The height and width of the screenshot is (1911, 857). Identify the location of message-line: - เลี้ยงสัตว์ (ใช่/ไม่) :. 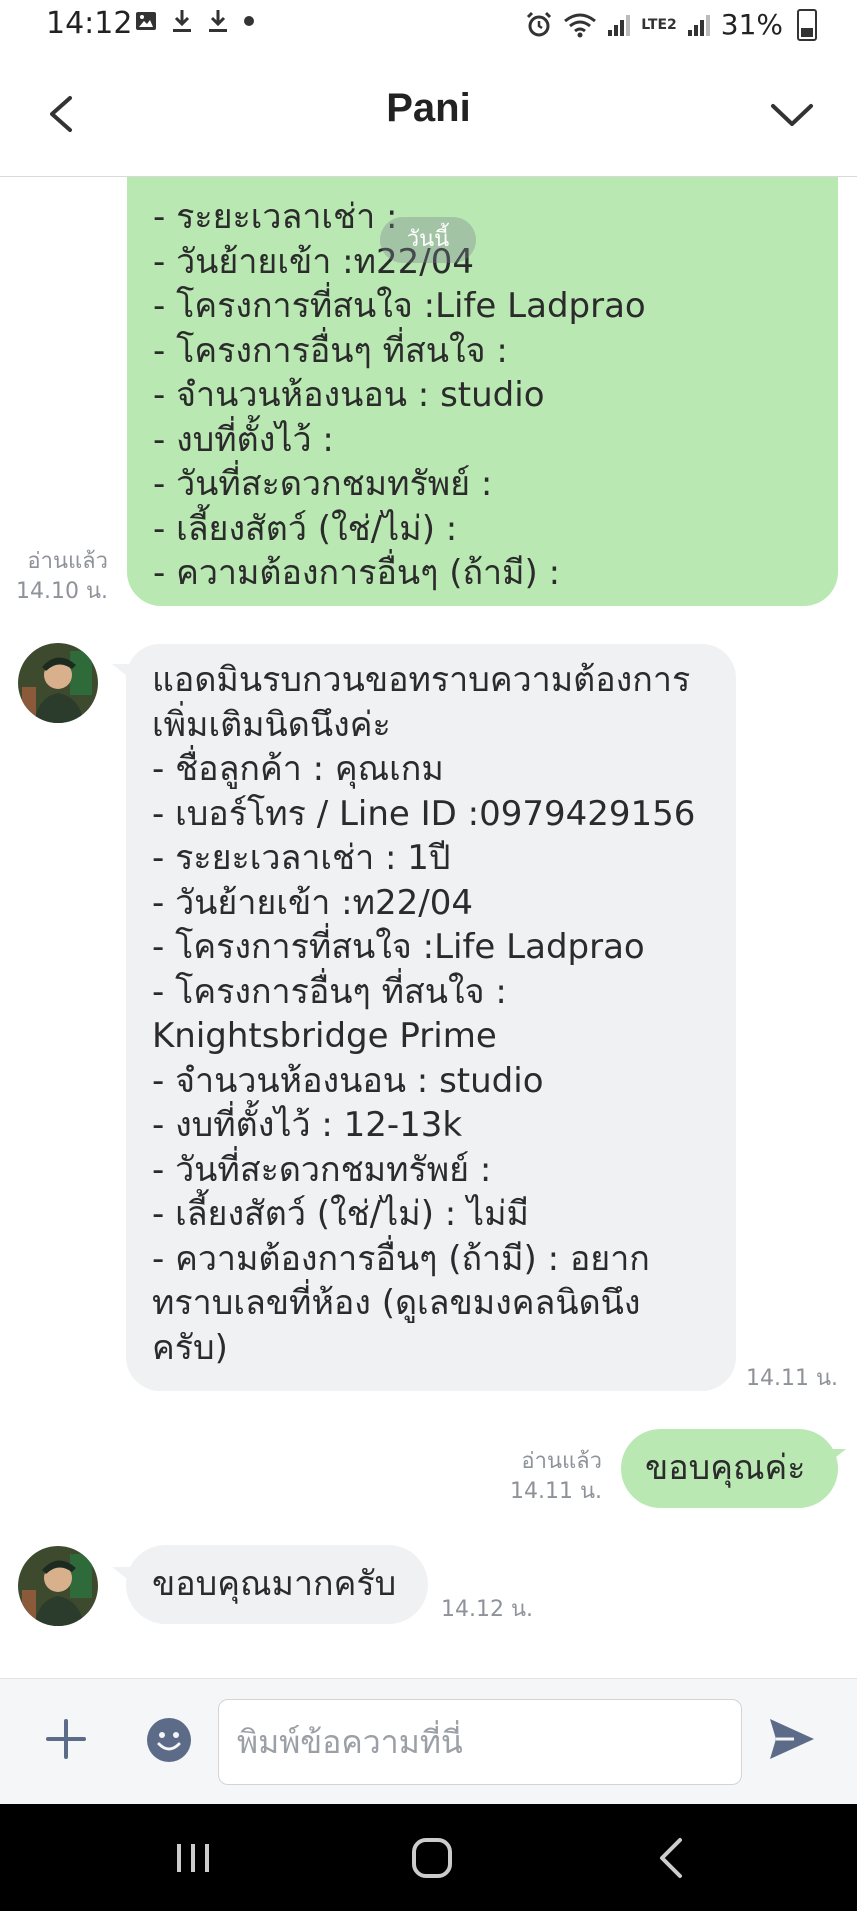
(305, 528).